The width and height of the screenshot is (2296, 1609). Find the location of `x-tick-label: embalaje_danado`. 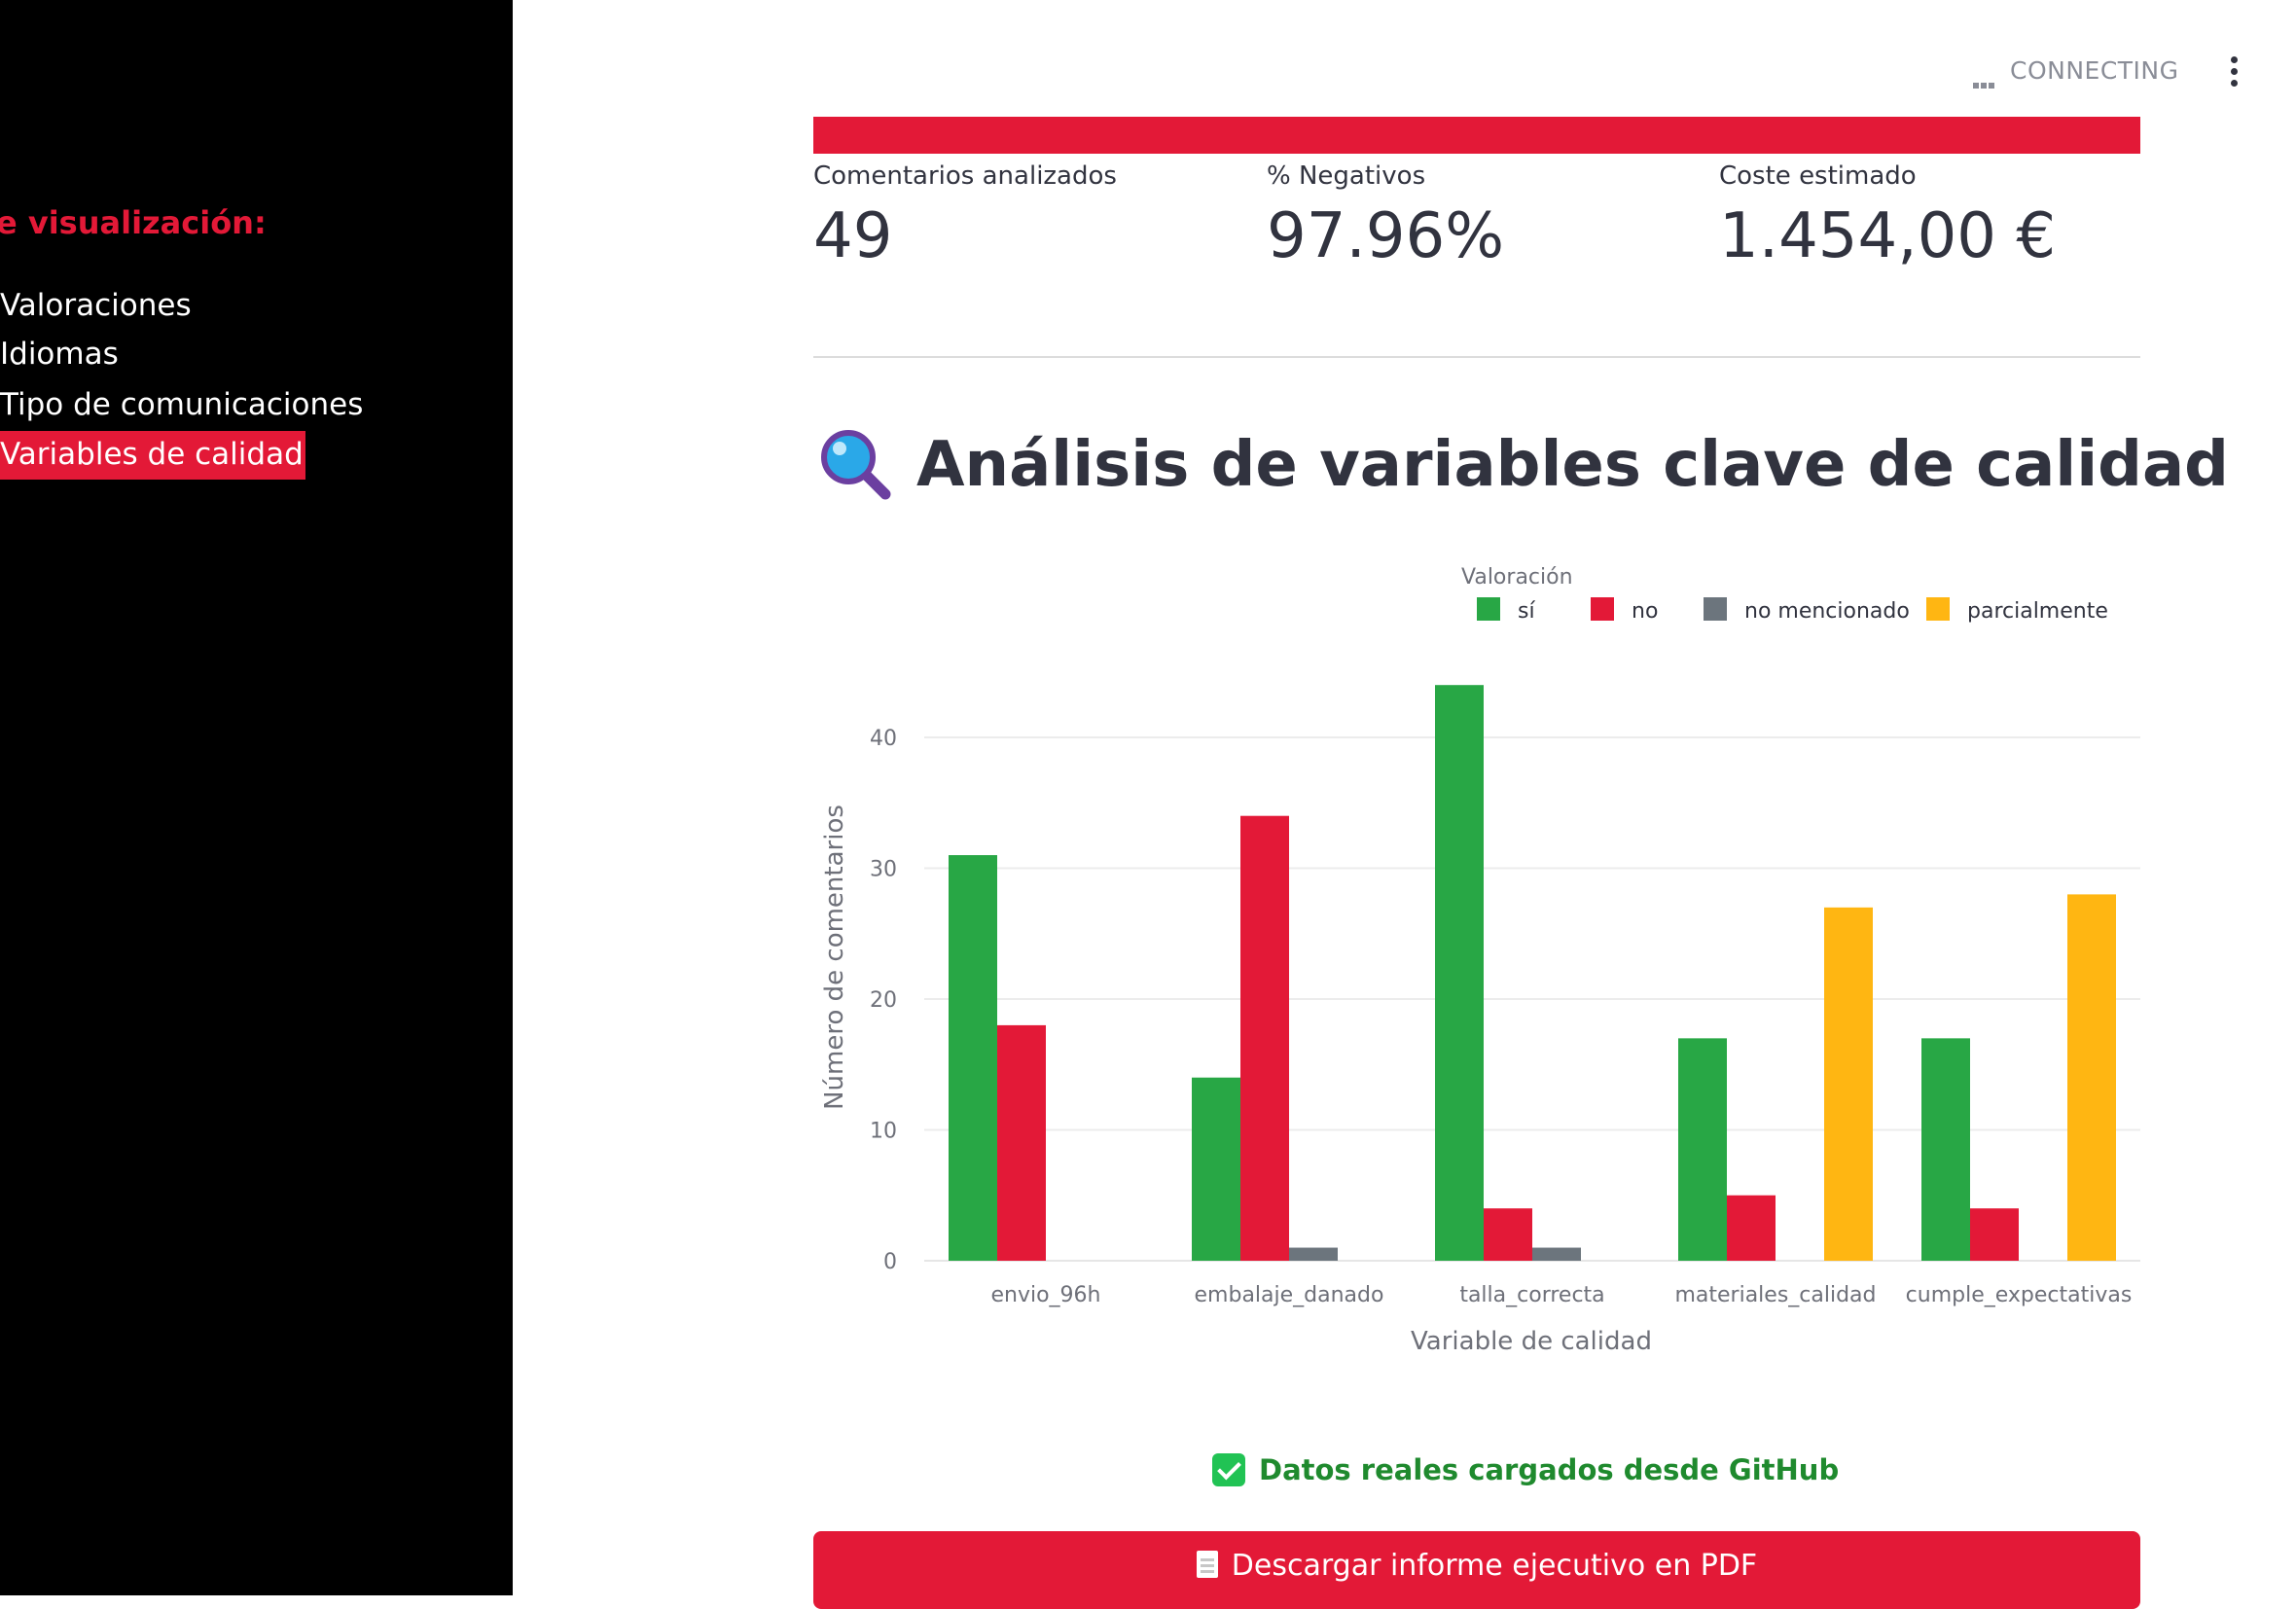

x-tick-label: embalaje_danado is located at coordinates (1289, 1295).